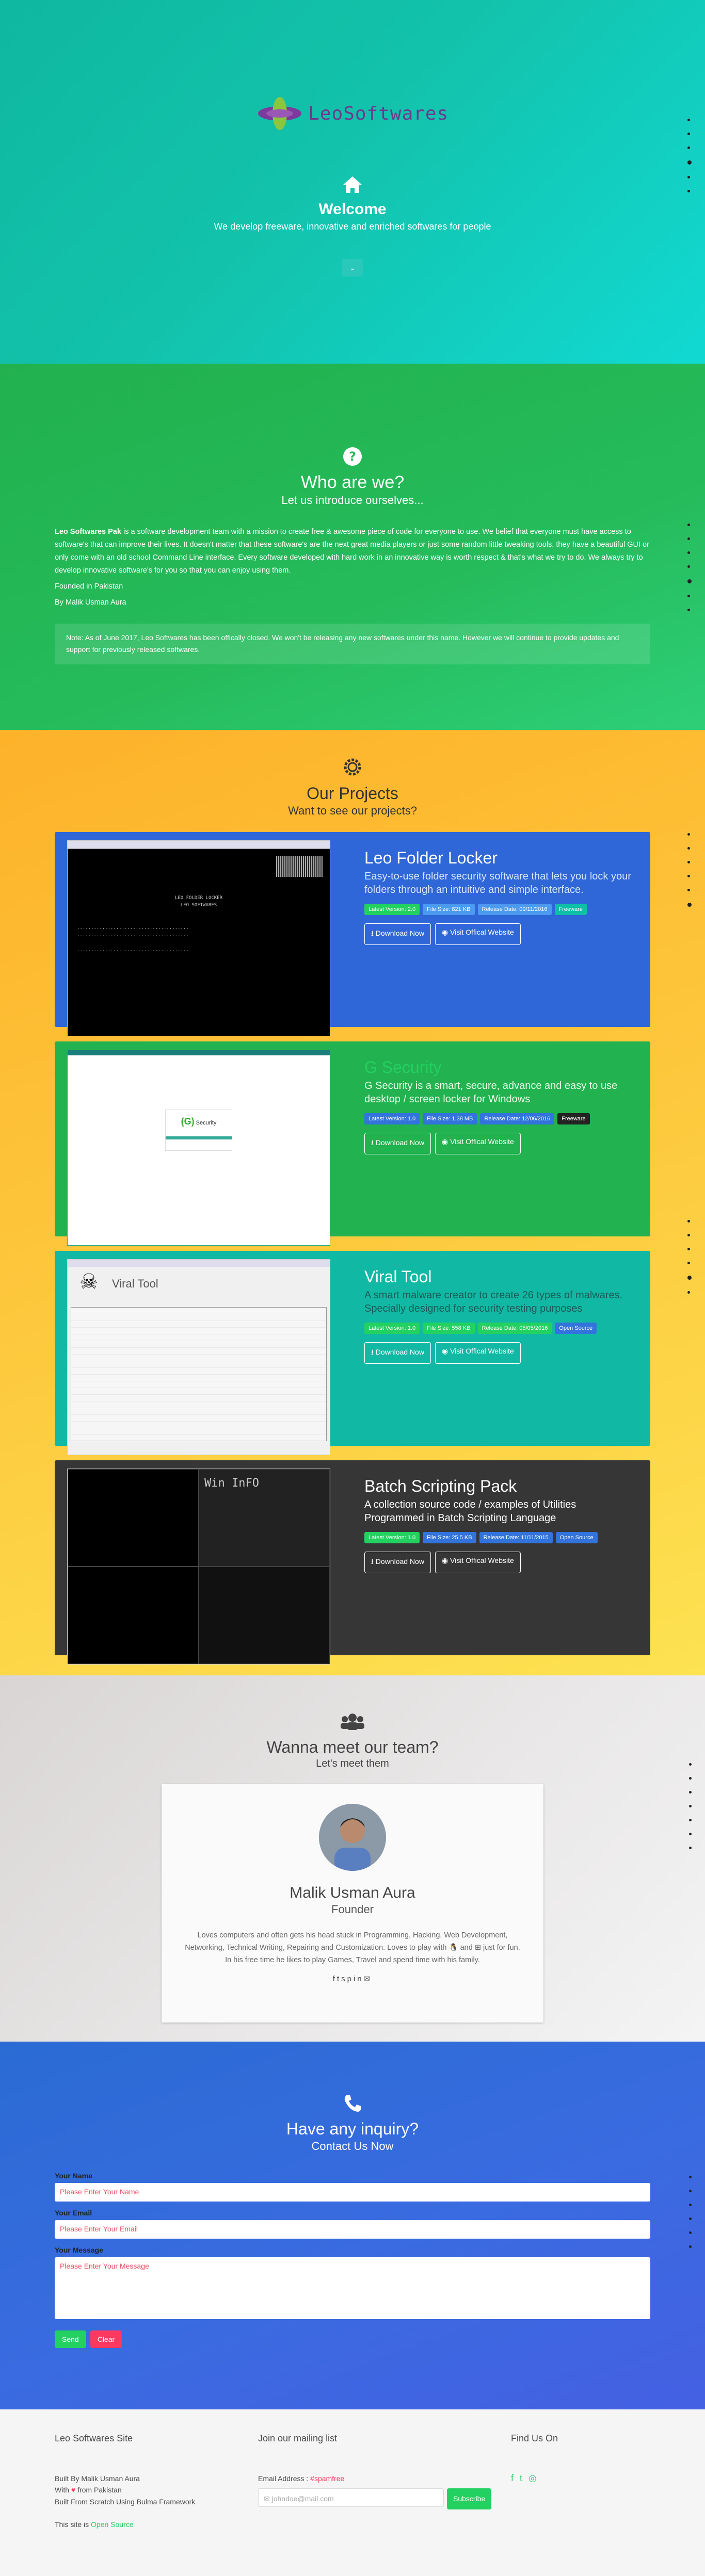  I want to click on send-button: Send, so click(70, 2339).